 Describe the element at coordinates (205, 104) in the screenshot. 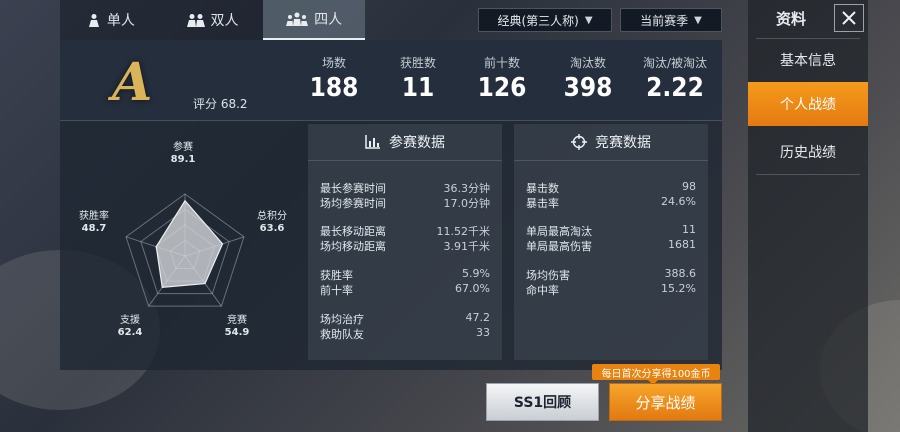

I see `rating-label: 评分` at that location.